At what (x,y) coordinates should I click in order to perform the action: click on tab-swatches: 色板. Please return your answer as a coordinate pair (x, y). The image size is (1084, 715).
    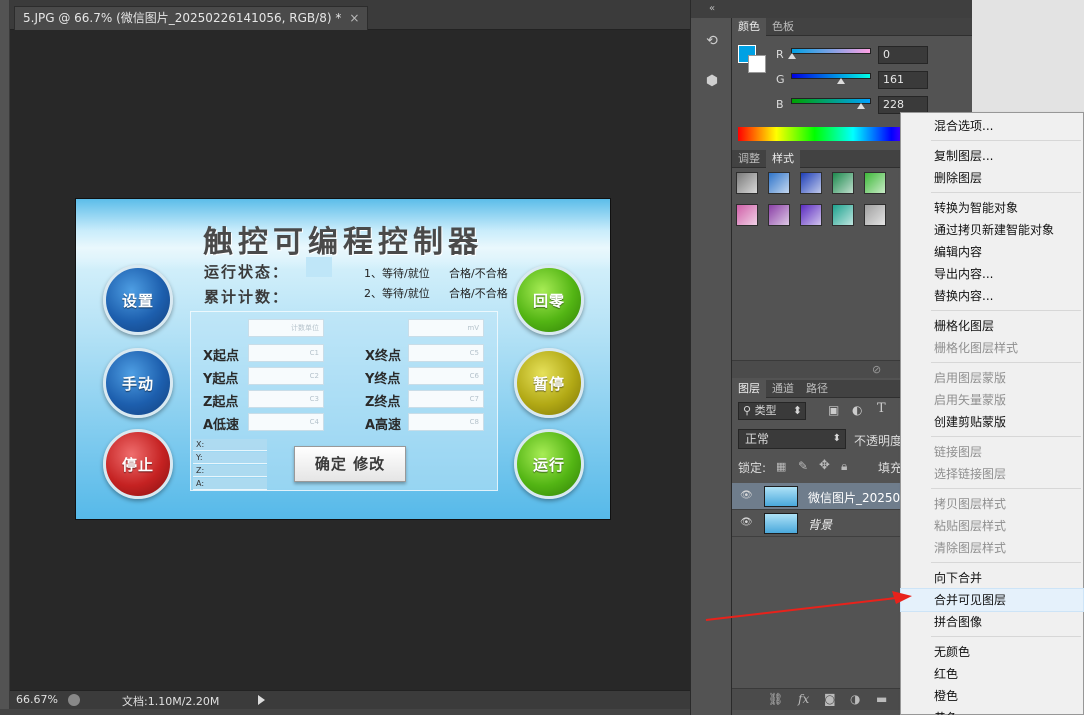
    Looking at the image, I should click on (783, 27).